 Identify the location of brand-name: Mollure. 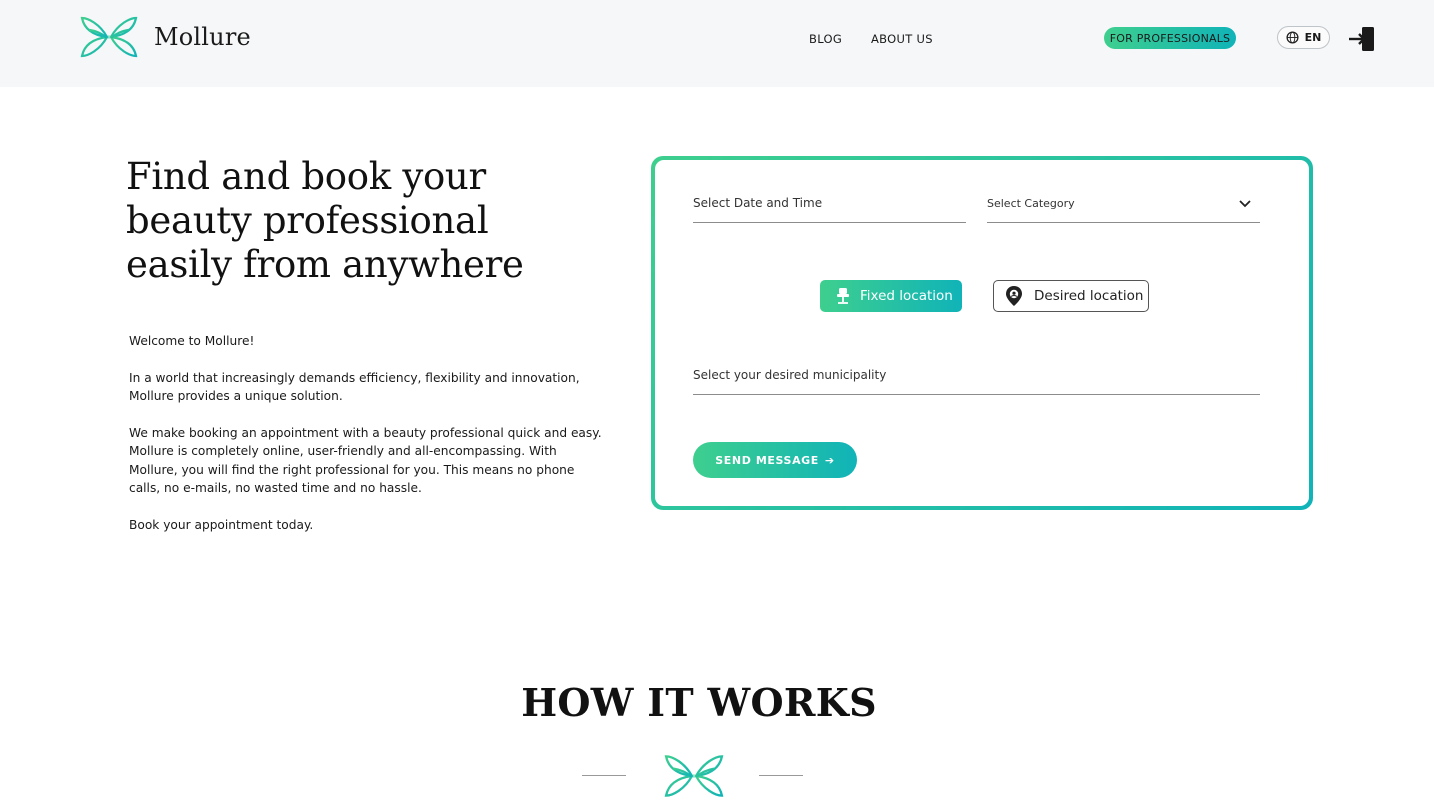
(202, 37).